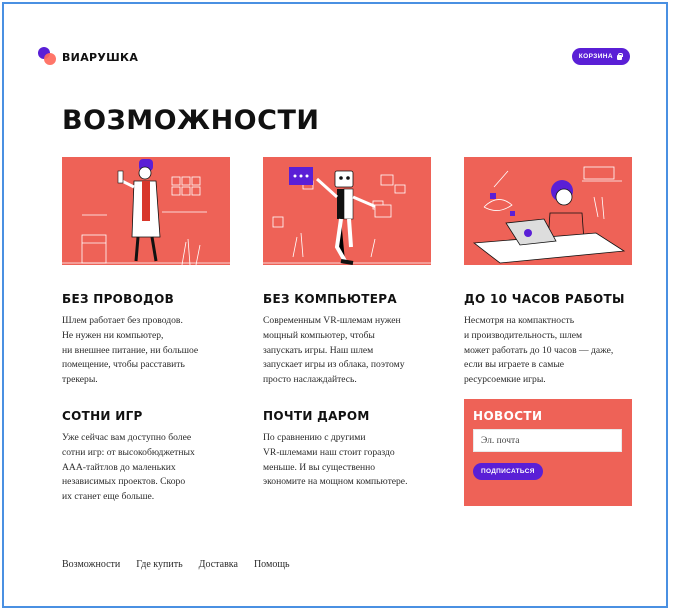 The image size is (673, 612). What do you see at coordinates (508, 416) in the screenshot?
I see `newsletter-title: НОВОСТИ` at bounding box center [508, 416].